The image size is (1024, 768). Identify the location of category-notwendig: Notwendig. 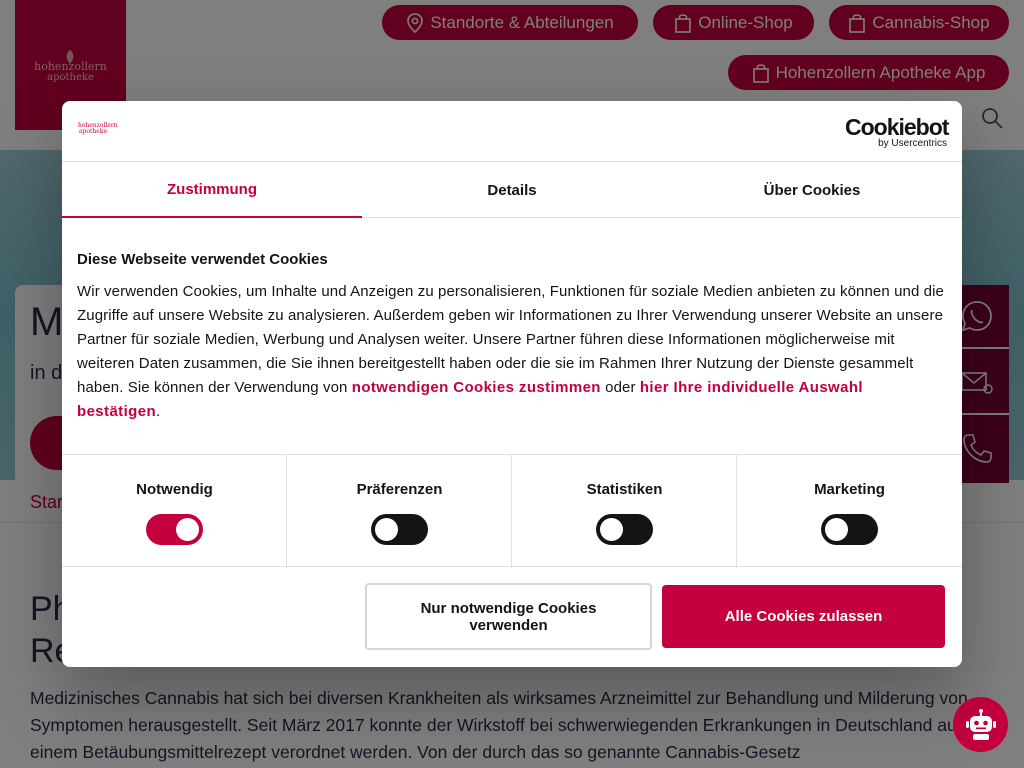
(174, 511).